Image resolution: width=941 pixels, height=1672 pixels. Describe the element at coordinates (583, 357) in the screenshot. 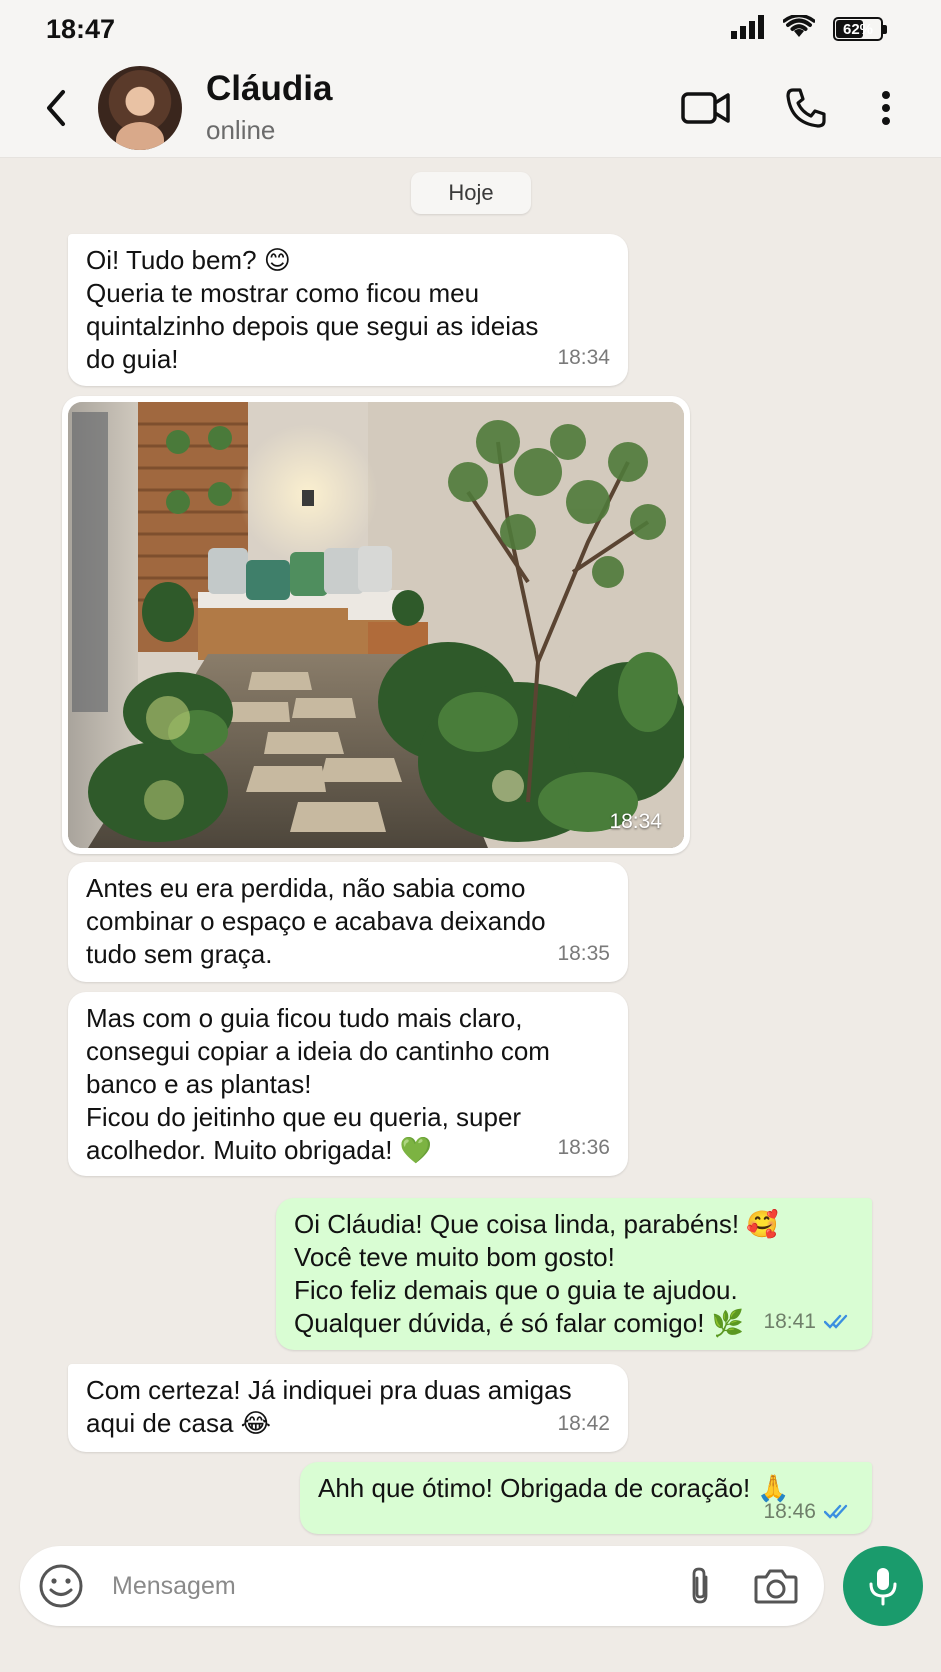

I see `message-time: 18:34` at that location.